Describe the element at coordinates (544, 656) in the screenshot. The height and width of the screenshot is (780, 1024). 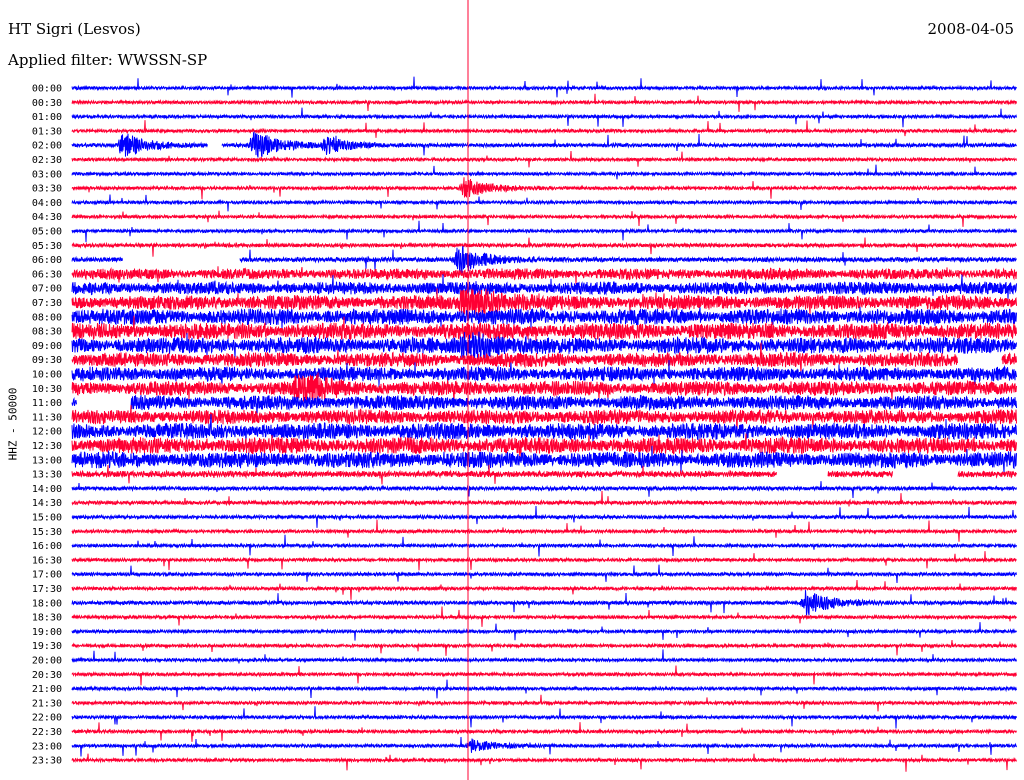
I see `trace-2000` at that location.